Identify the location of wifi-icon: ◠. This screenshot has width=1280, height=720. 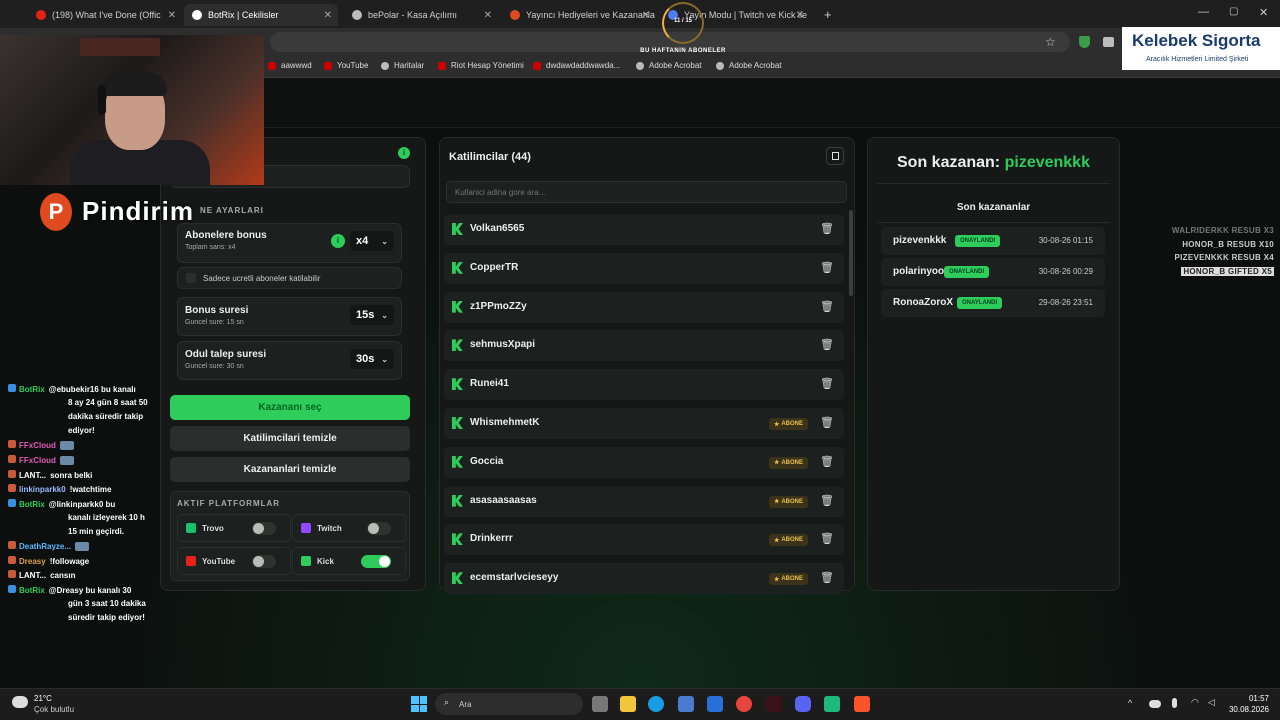
(1195, 702).